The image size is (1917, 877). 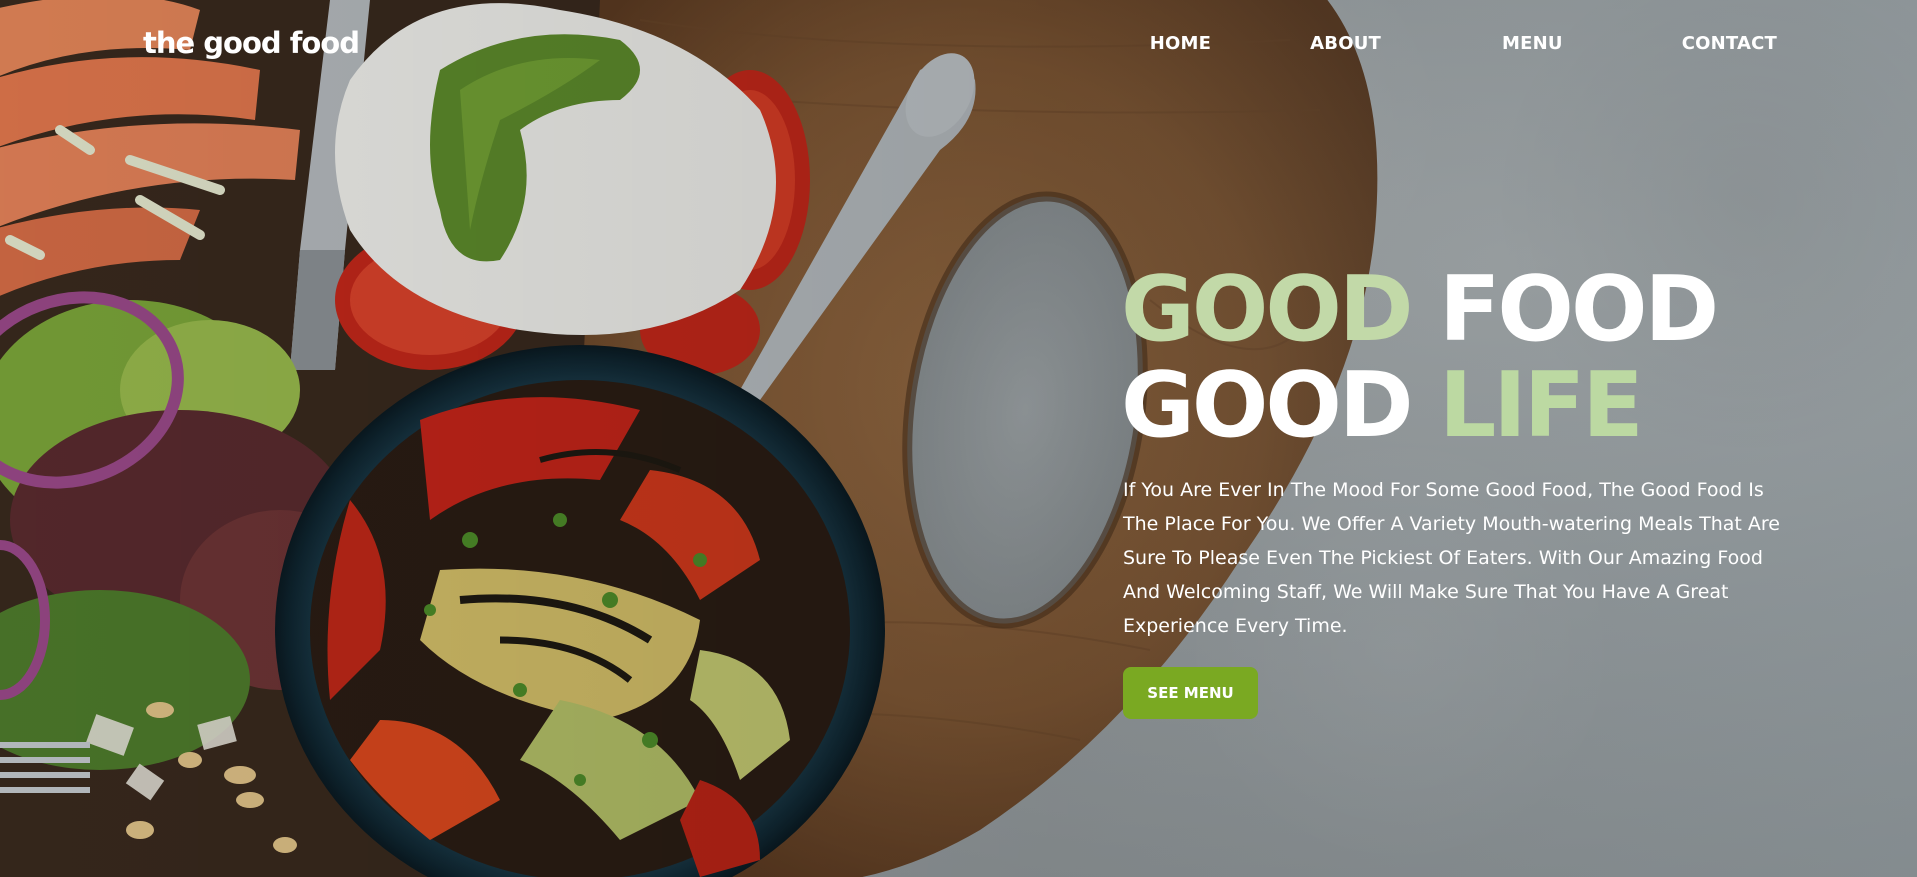 What do you see at coordinates (1532, 43) in the screenshot?
I see `nav-menu-link: MENU` at bounding box center [1532, 43].